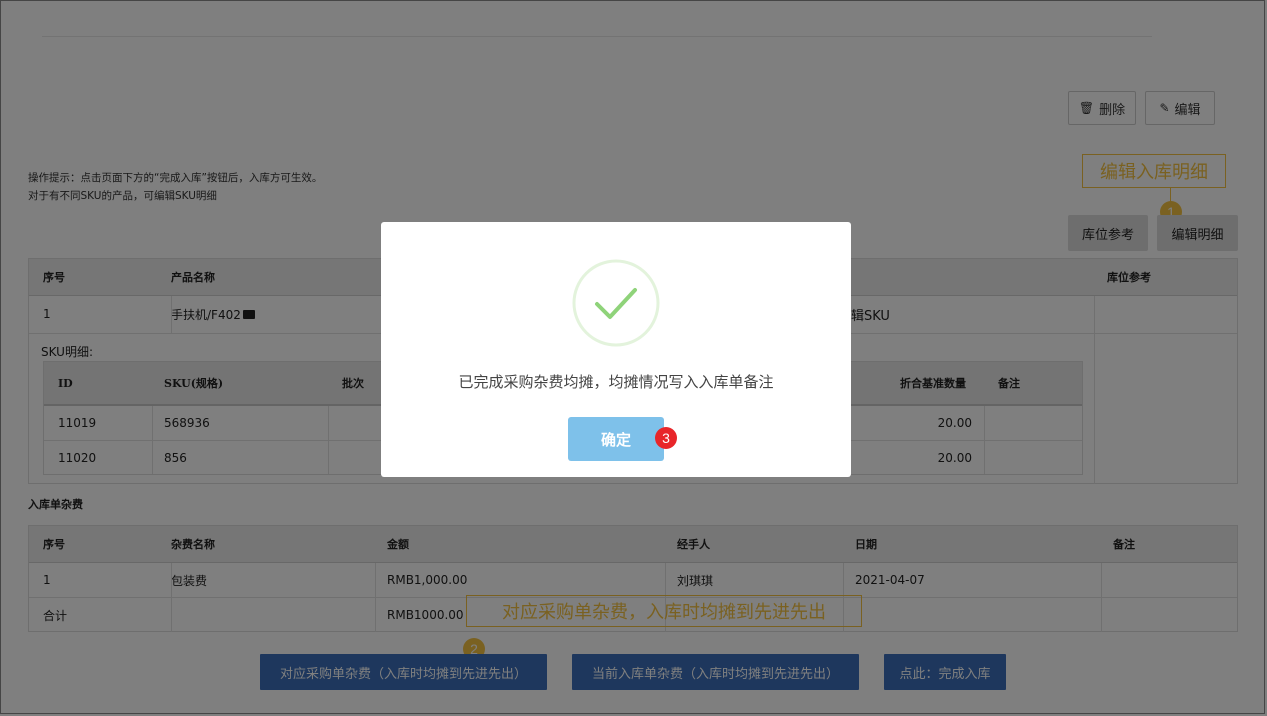 The width and height of the screenshot is (1267, 716). I want to click on confirm-button-label: 确定, so click(615, 439).